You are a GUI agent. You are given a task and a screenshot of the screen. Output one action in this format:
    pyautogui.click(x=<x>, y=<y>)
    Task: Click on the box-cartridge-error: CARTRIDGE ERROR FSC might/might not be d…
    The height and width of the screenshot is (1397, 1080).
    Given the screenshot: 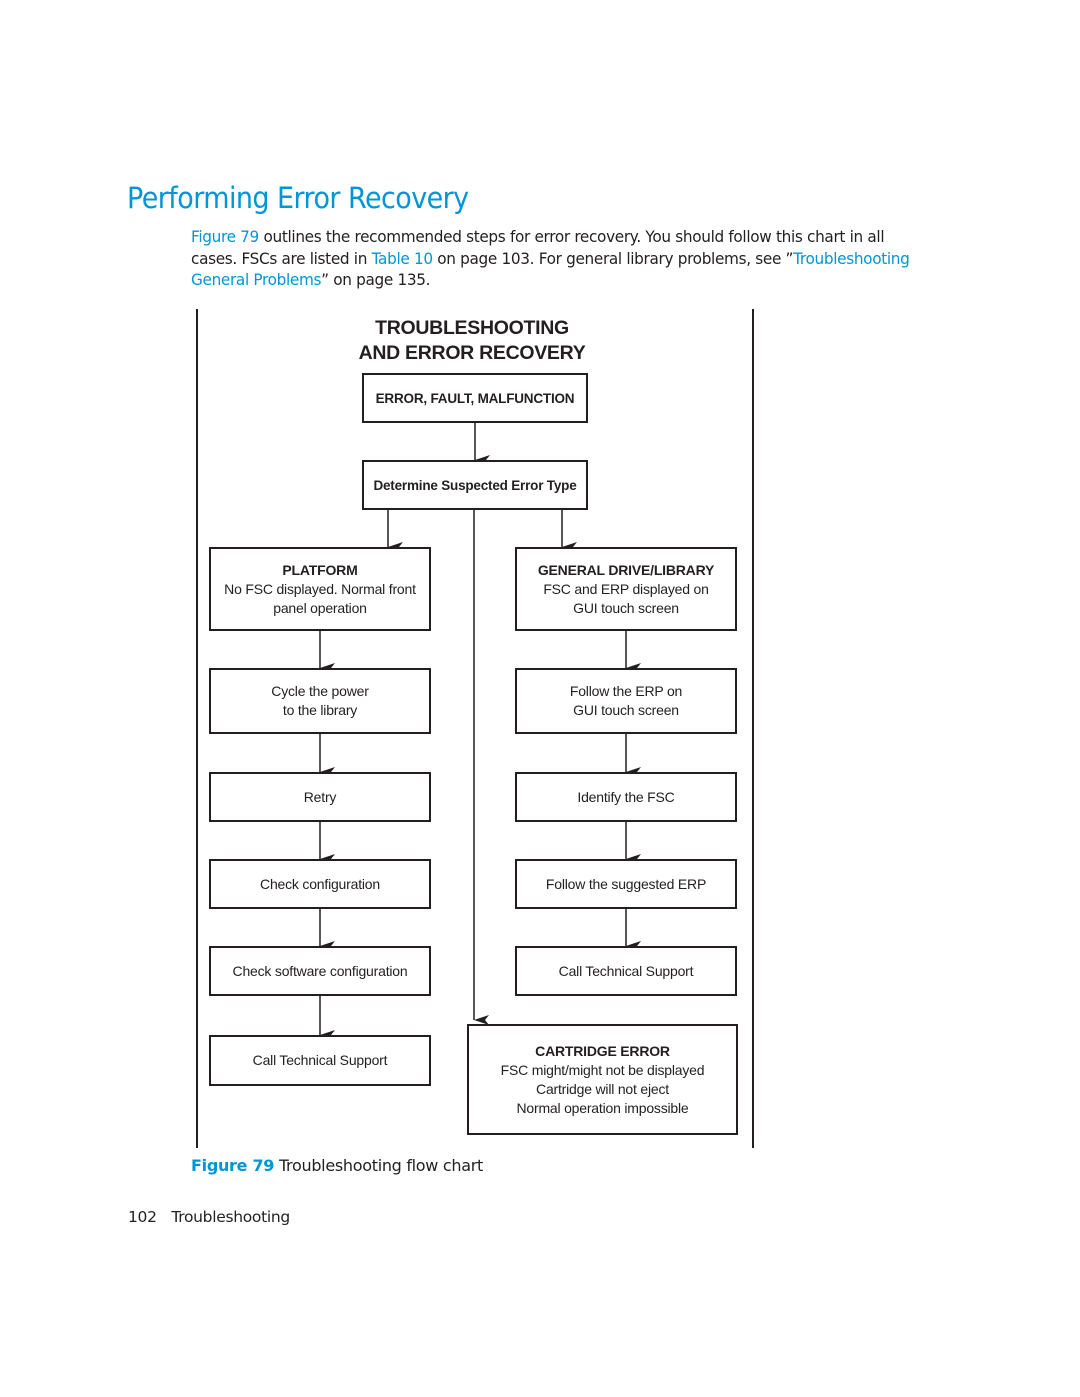 What is the action you would take?
    pyautogui.click(x=602, y=1079)
    